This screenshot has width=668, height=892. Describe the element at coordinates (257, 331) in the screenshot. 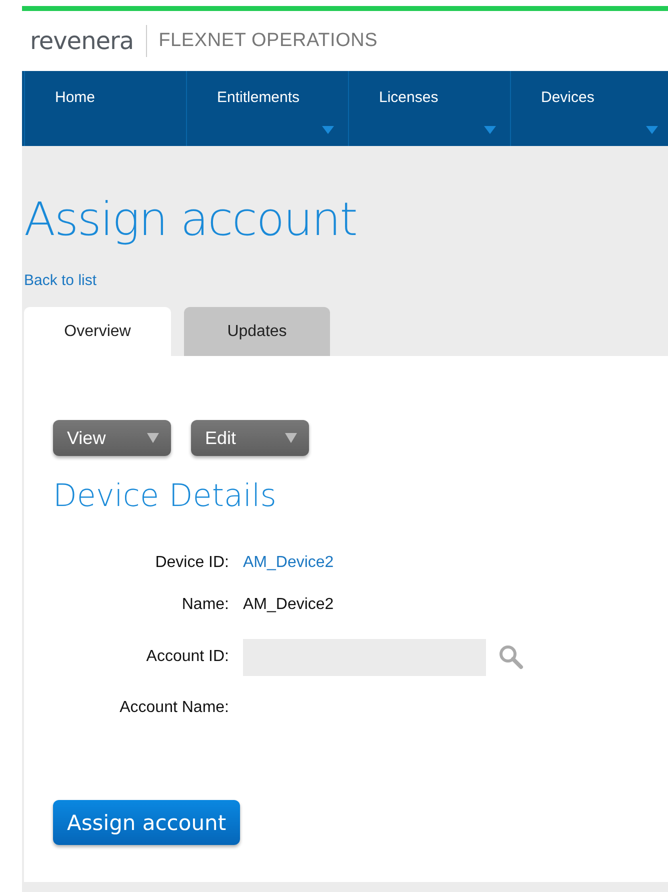

I see `tab: Updates` at that location.